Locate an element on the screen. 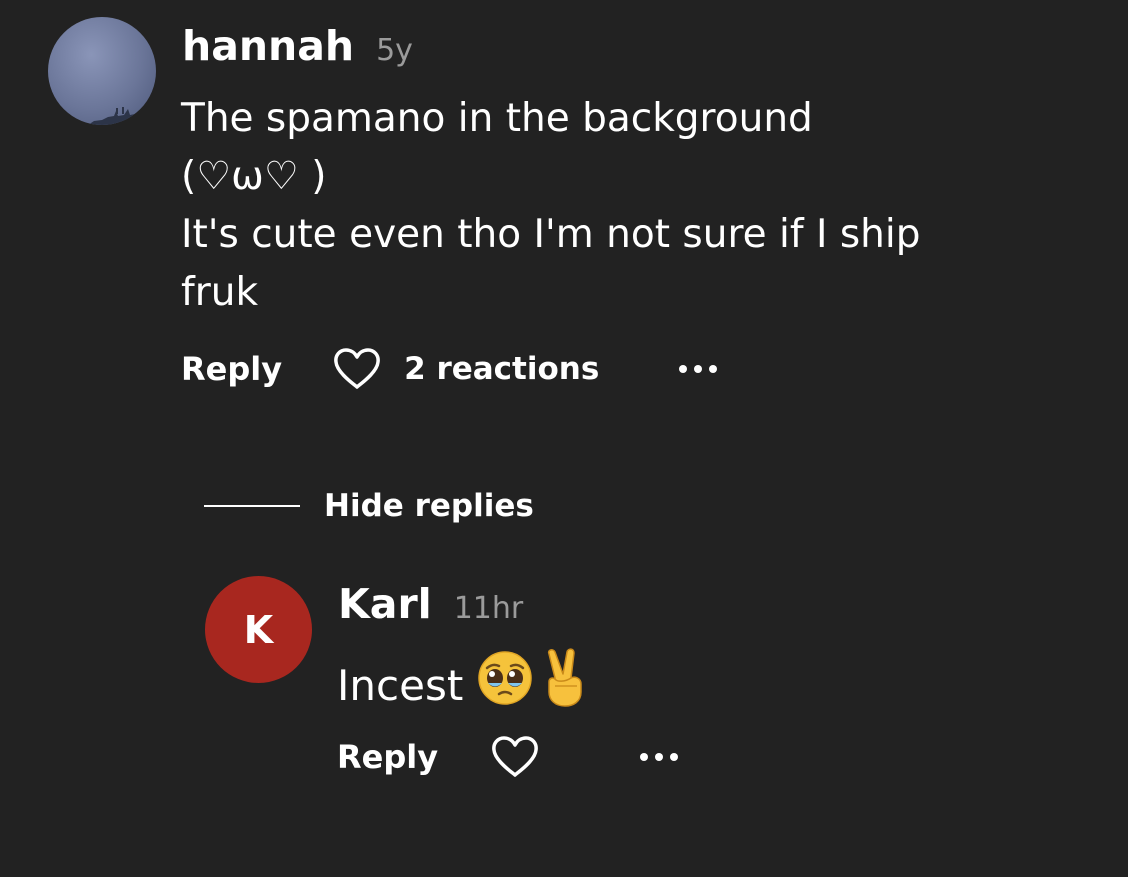  hide-replies-row: Hide replies is located at coordinates (369, 506).